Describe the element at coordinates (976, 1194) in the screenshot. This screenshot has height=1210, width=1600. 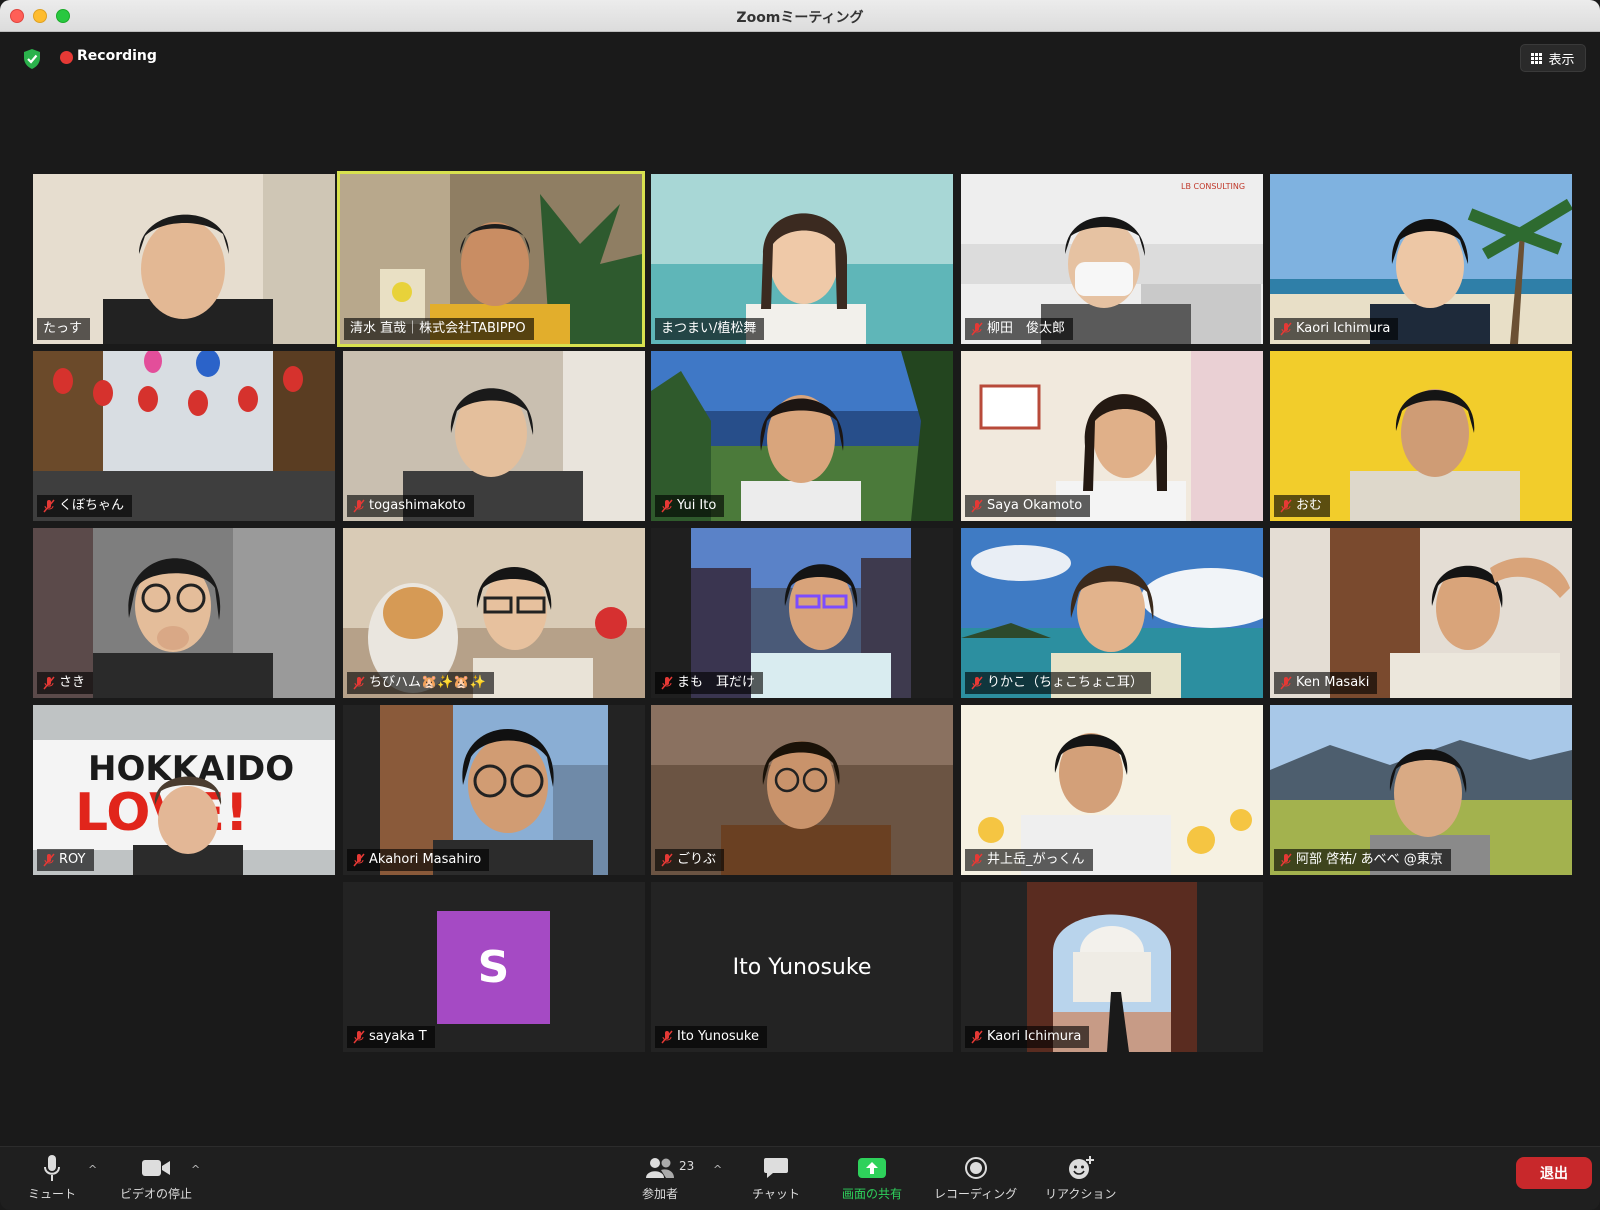
I see `recording-button-label: レコーディング` at that location.